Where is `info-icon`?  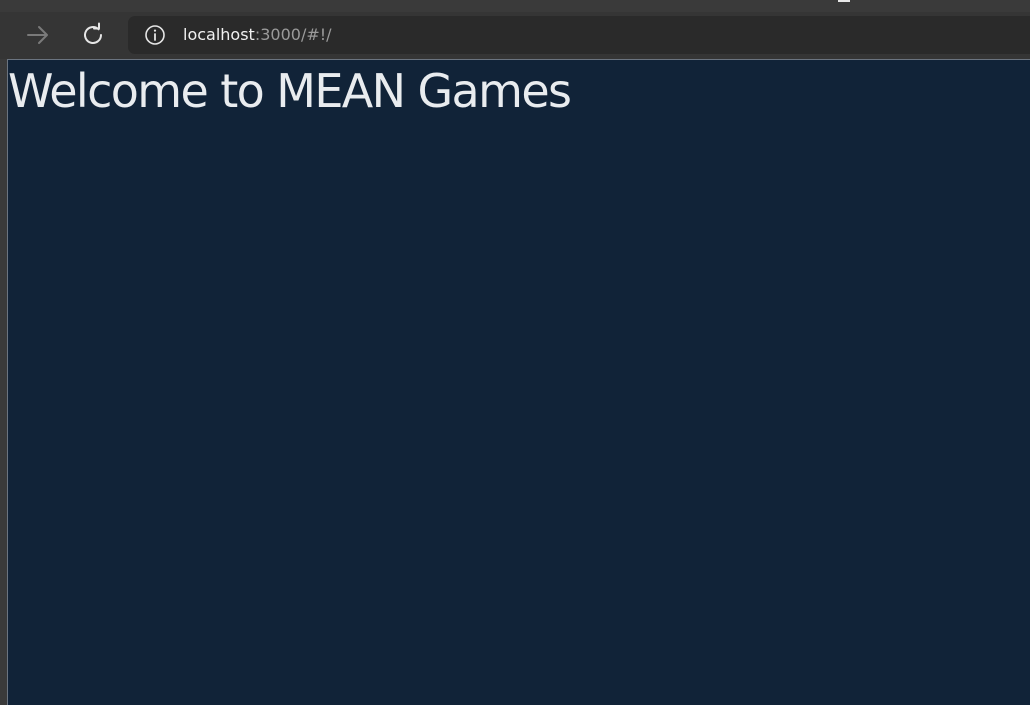
info-icon is located at coordinates (155, 35).